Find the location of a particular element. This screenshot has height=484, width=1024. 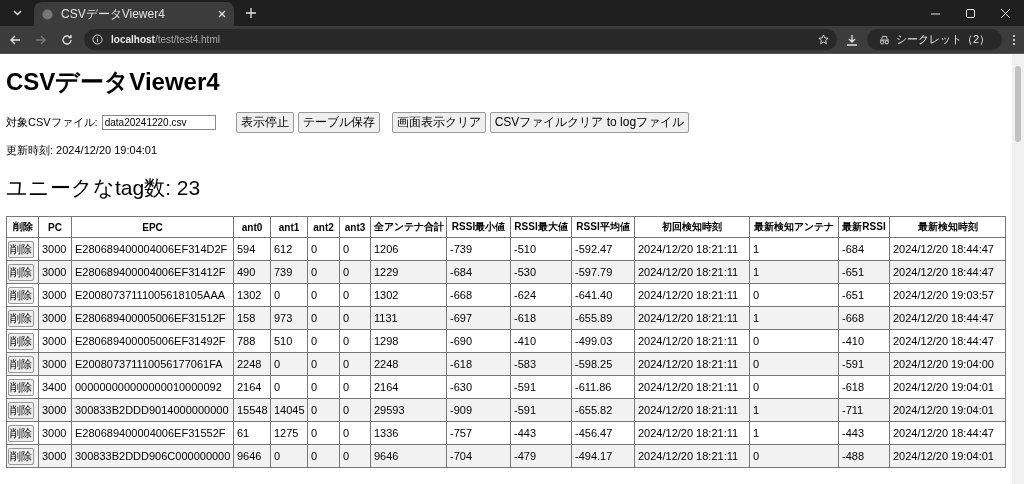

column-header: RSSI最大値 is located at coordinates (541, 227).